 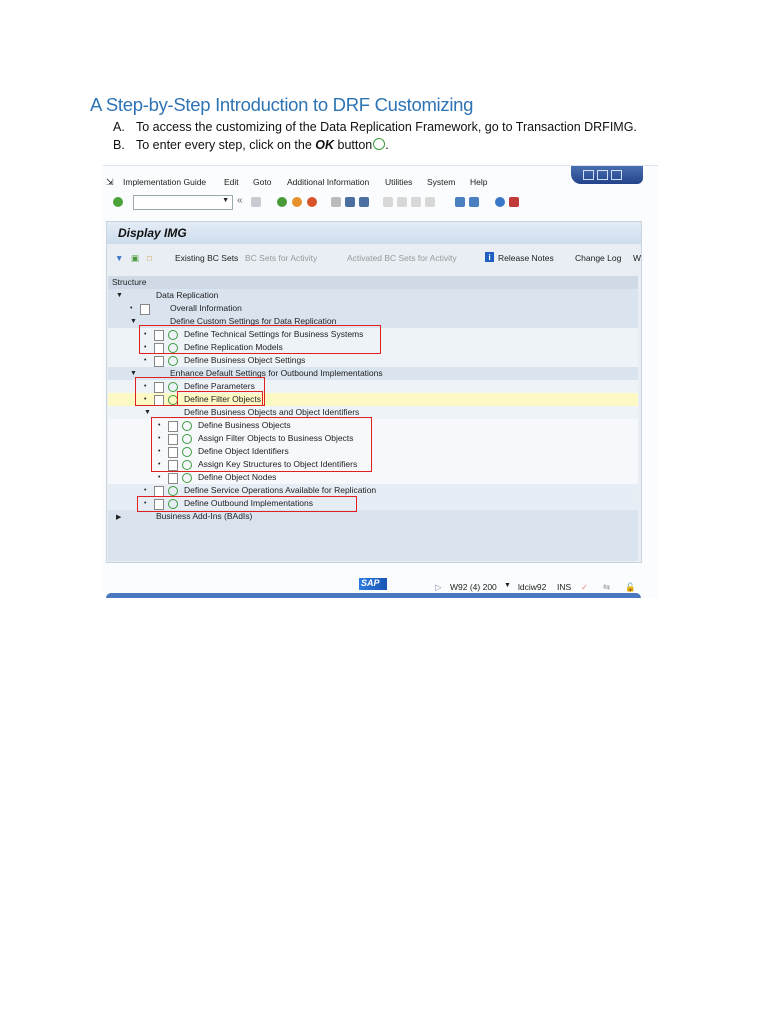 I want to click on tree-node-label: Overall Information, so click(x=206, y=308).